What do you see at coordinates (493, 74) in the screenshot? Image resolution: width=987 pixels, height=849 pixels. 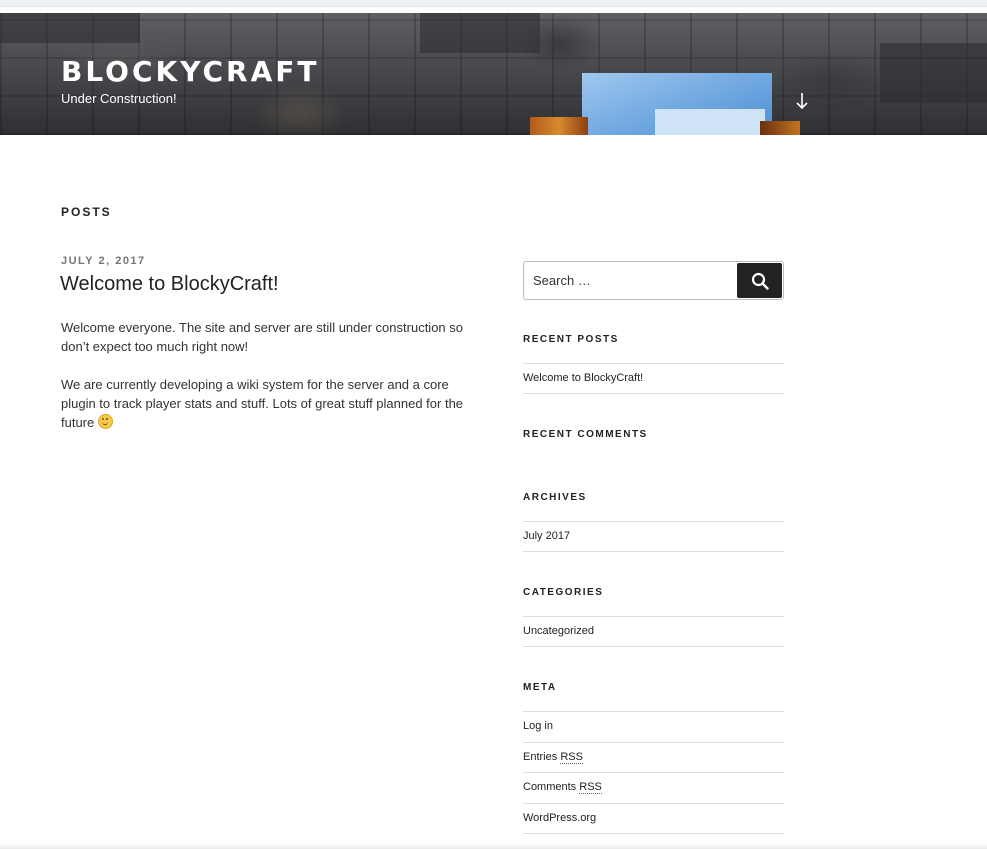 I see `site-header: BlockyCraft Under Construction!` at bounding box center [493, 74].